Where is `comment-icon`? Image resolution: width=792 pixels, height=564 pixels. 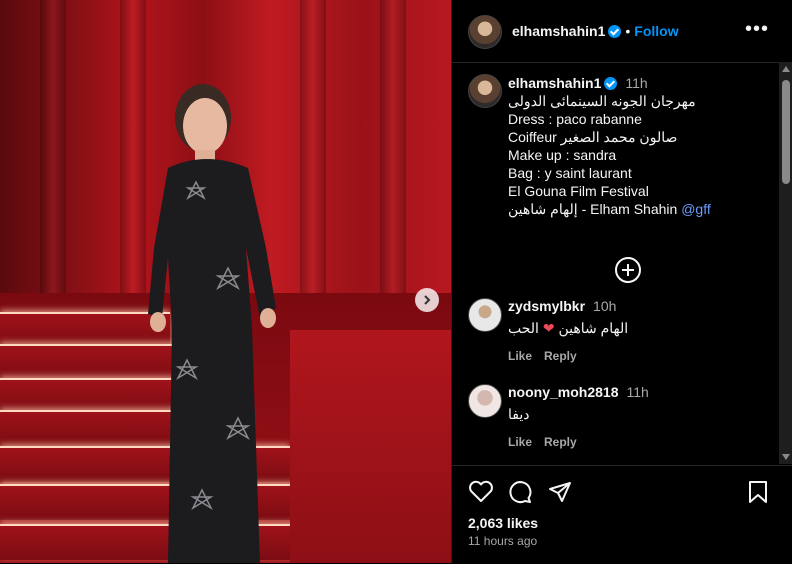 comment-icon is located at coordinates (520, 492).